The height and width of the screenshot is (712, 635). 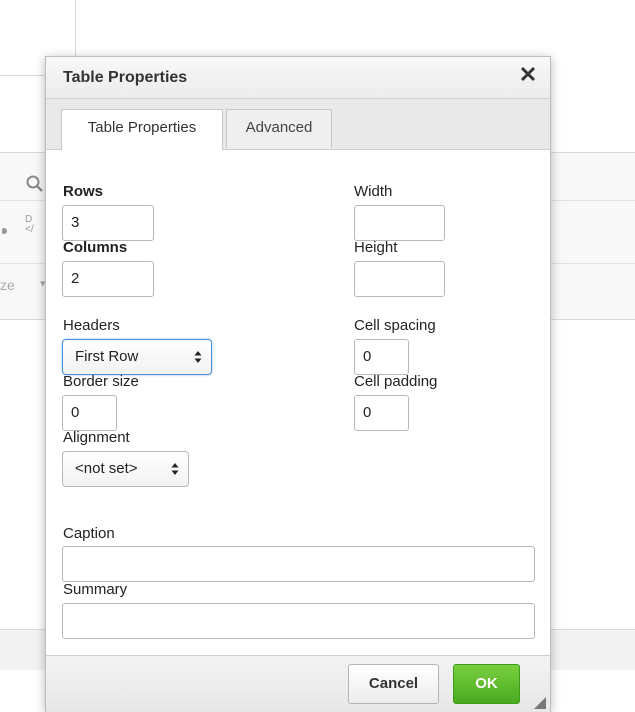 What do you see at coordinates (279, 128) in the screenshot?
I see `tab-advanced: Advanced` at bounding box center [279, 128].